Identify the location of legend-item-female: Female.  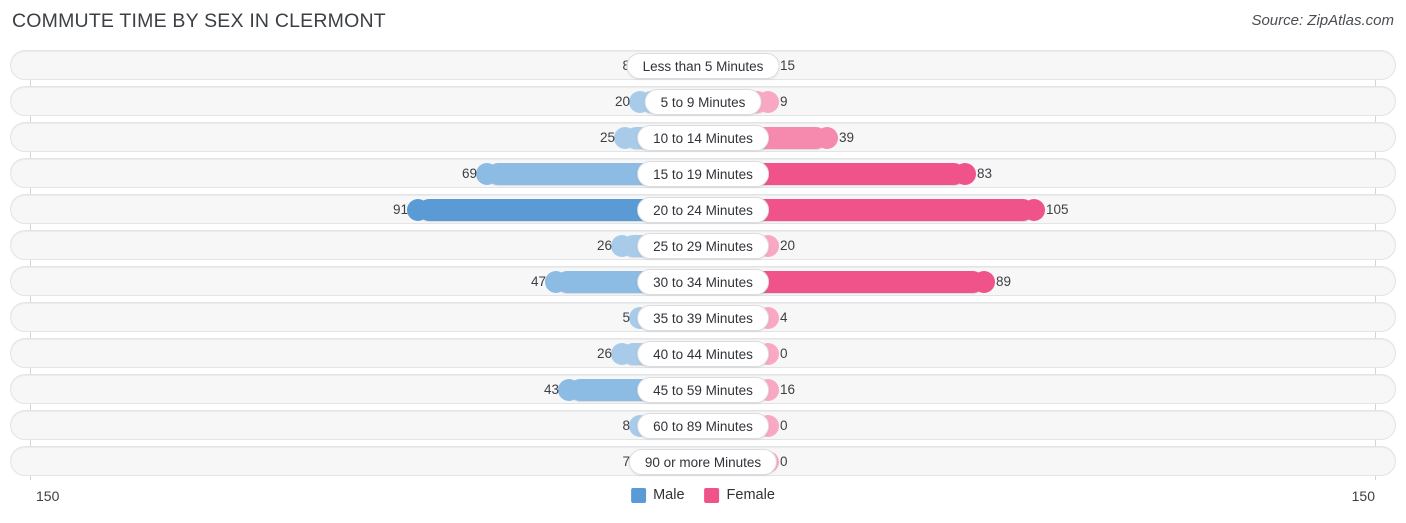
(739, 495).